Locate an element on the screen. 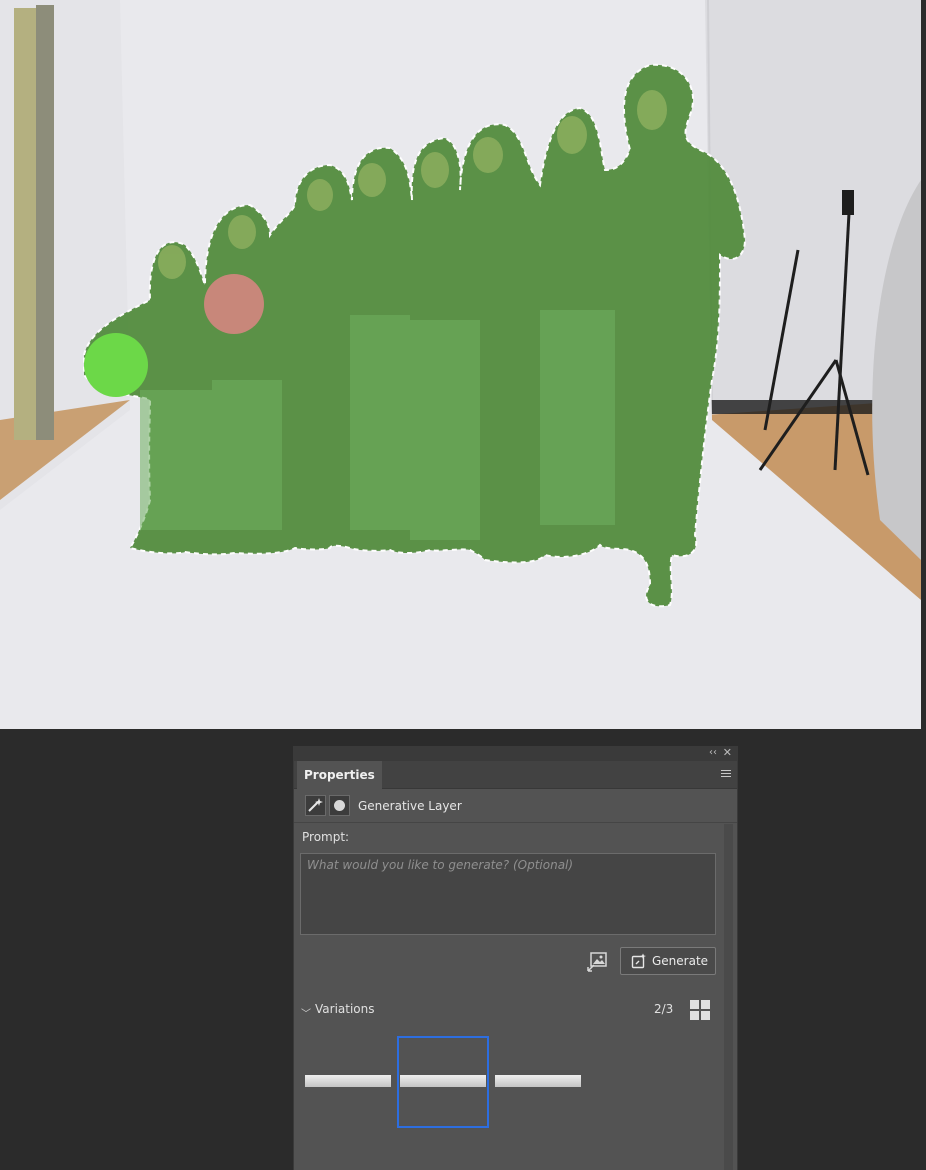  prompt-input is located at coordinates (508, 894).